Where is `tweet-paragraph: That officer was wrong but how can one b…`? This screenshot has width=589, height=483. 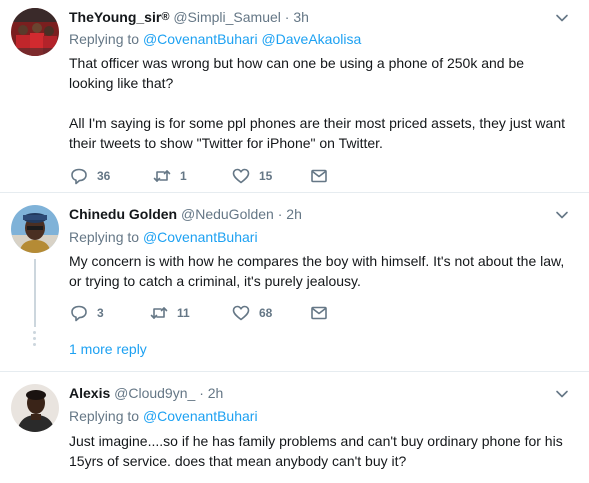
tweet-paragraph: That officer was wrong but how can one b… is located at coordinates (297, 73).